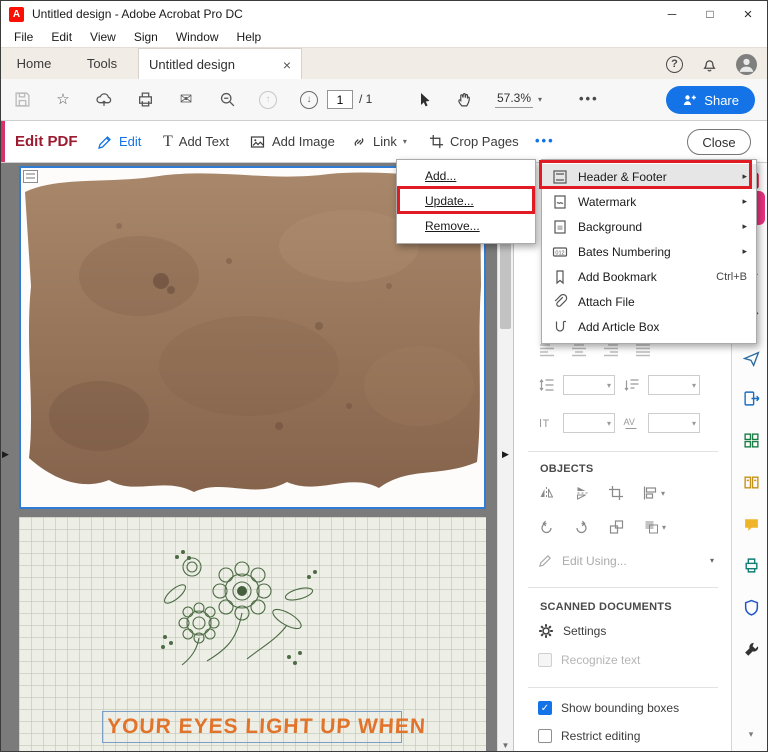 The width and height of the screenshot is (768, 752). Describe the element at coordinates (204, 141) in the screenshot. I see `add-text-label: Add Text` at that location.